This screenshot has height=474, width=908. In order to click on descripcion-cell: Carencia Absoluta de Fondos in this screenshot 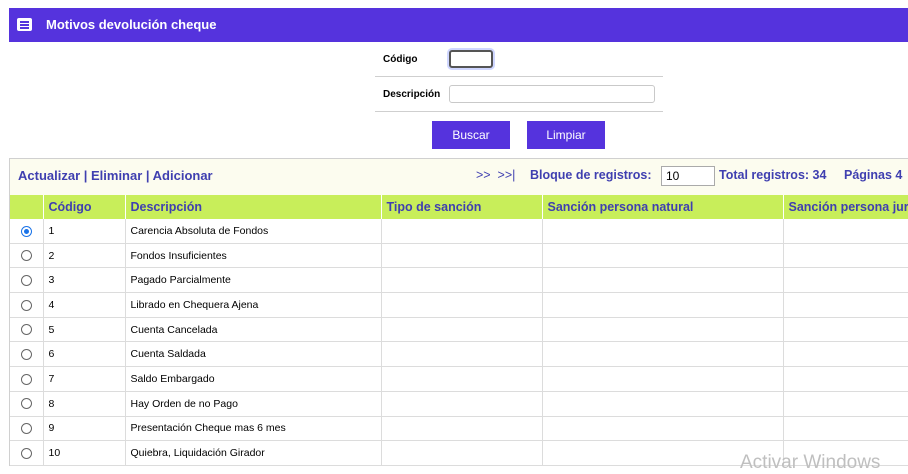, I will do `click(253, 231)`.